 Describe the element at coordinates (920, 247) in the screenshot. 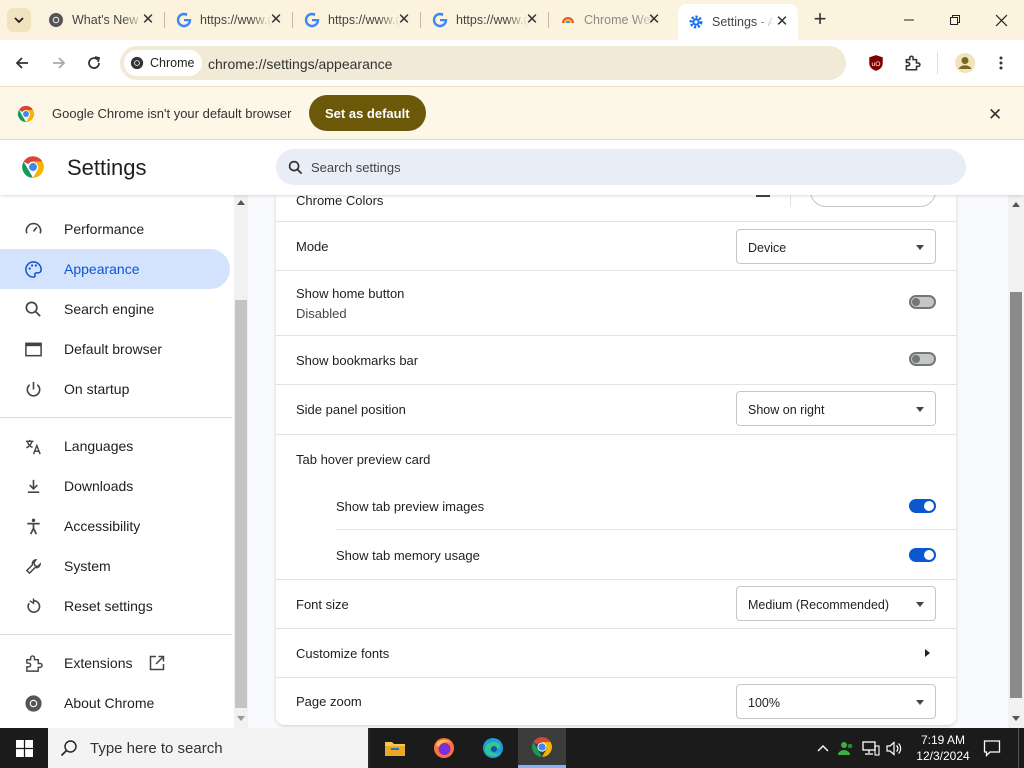

I see `dropdown-caret-icon` at that location.